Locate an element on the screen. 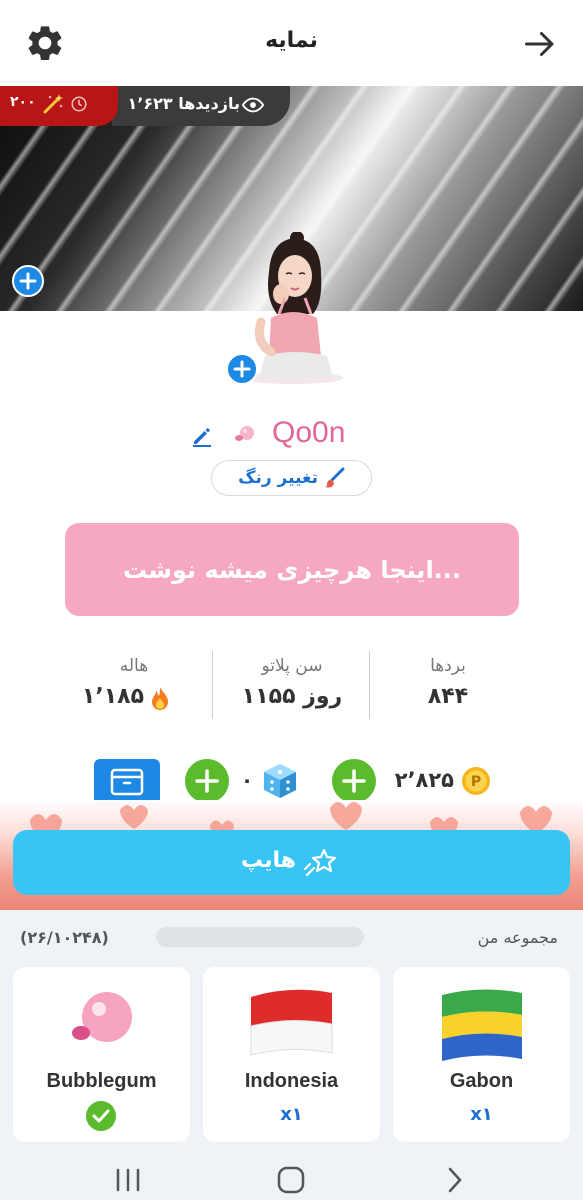  coin-balance: ۲٬۸۲۵ is located at coordinates (424, 780).